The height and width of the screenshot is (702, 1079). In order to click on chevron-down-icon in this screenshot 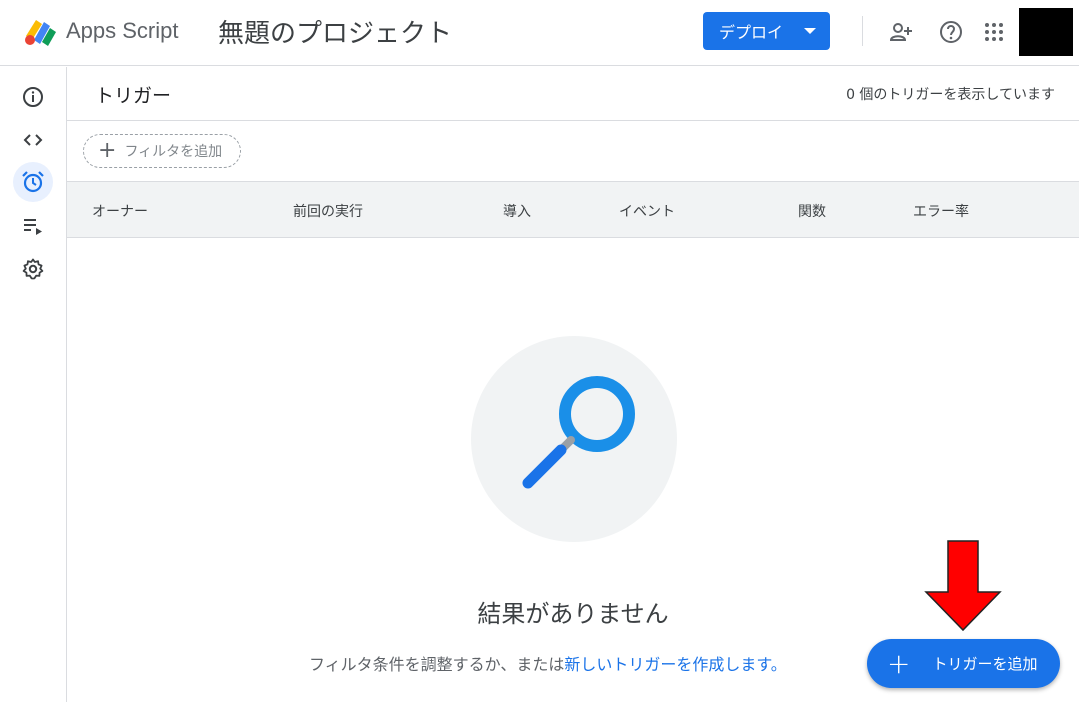, I will do `click(810, 31)`.